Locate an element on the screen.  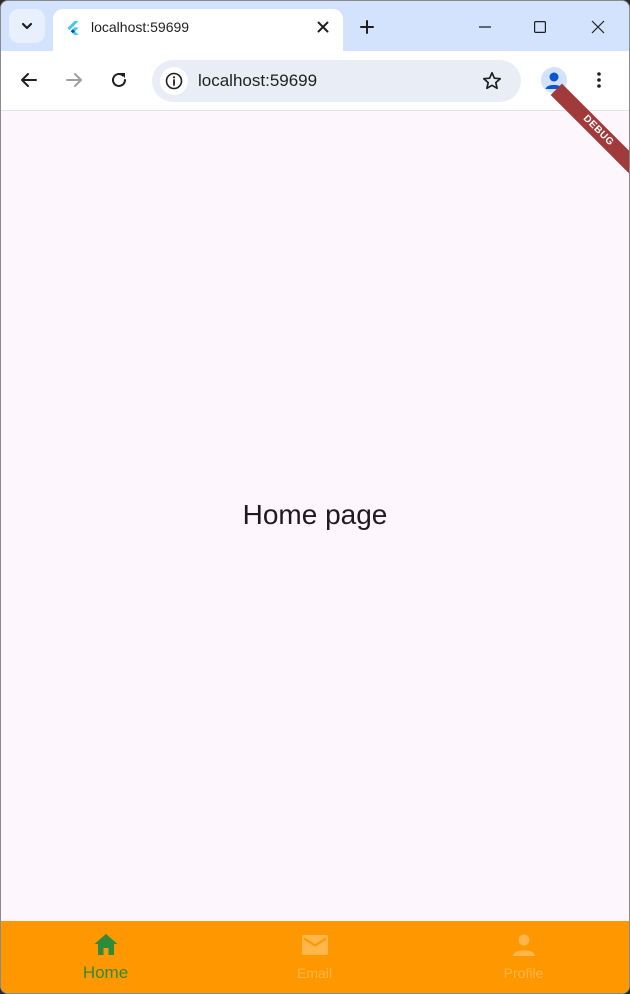
maximize-icon is located at coordinates (540, 27).